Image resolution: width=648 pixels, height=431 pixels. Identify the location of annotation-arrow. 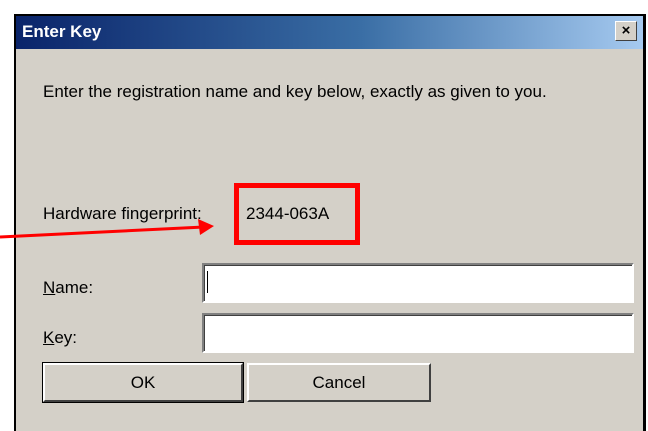
(107, 229).